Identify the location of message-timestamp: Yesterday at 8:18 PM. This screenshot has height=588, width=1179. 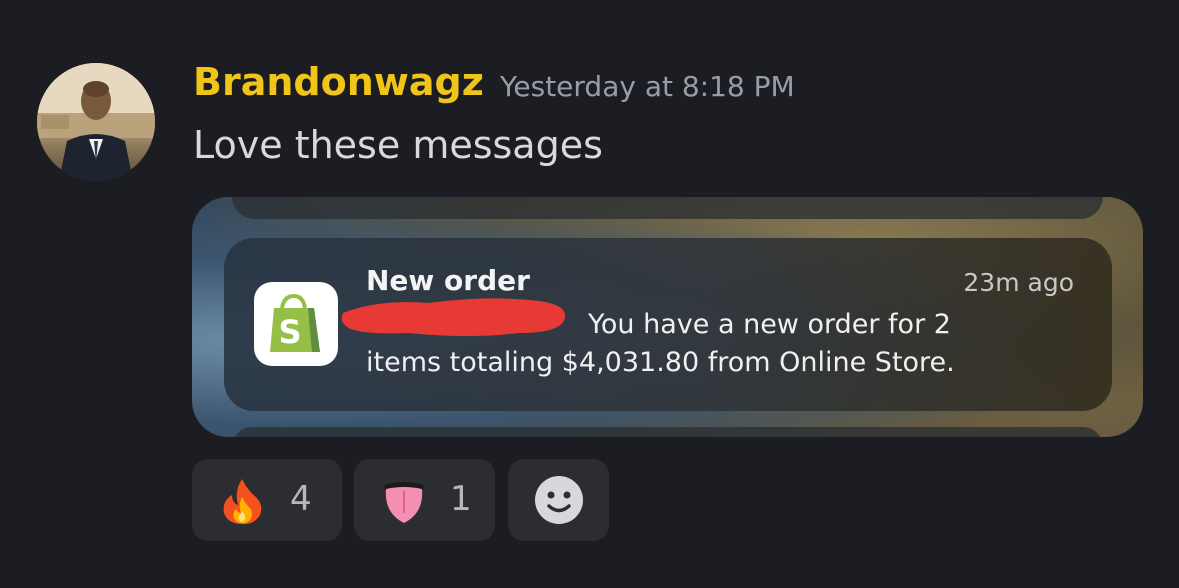
(647, 86).